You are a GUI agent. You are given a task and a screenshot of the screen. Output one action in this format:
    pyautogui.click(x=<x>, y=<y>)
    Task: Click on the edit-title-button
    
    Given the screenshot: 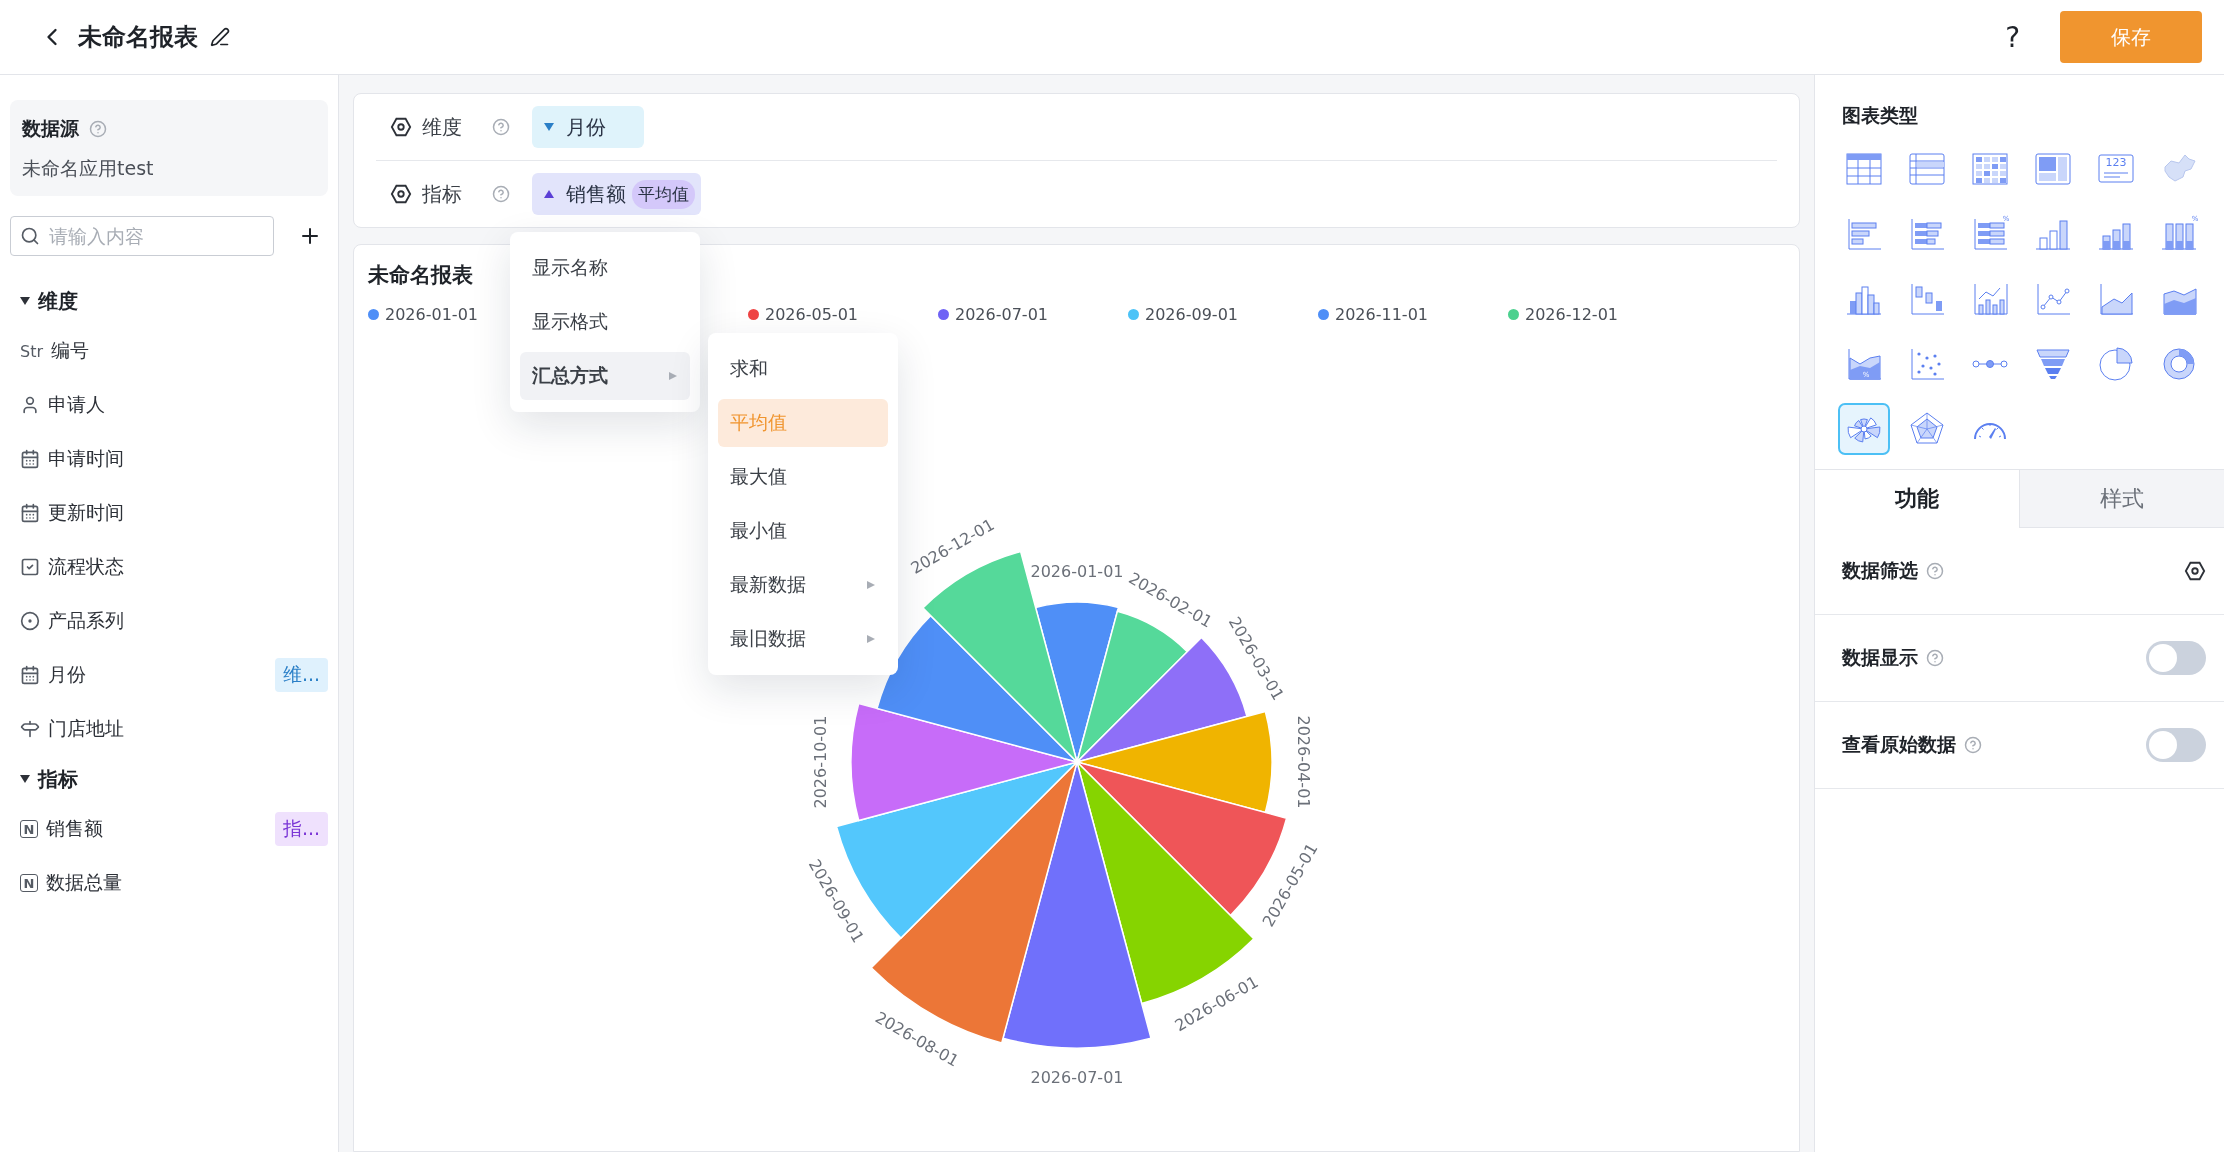 What is the action you would take?
    pyautogui.click(x=220, y=37)
    